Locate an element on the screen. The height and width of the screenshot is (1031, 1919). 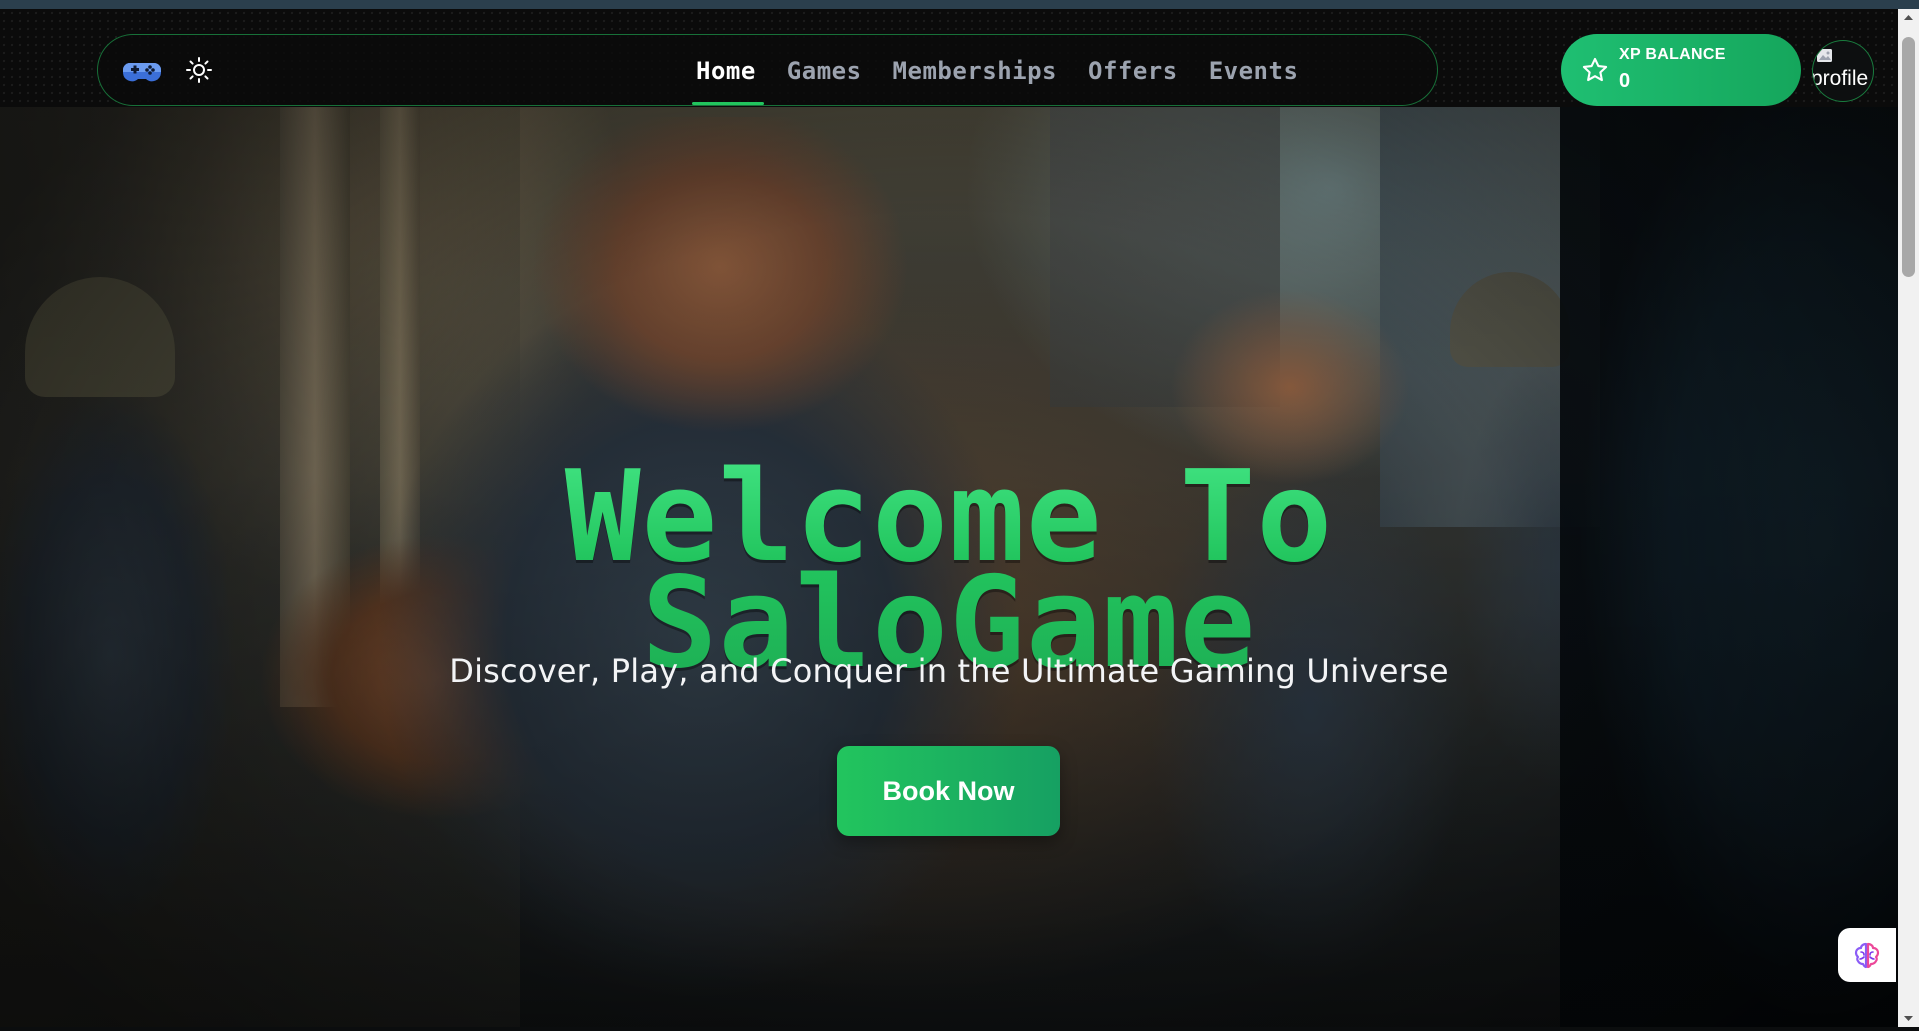
scroll-up-arrow-icon is located at coordinates (1908, 17).